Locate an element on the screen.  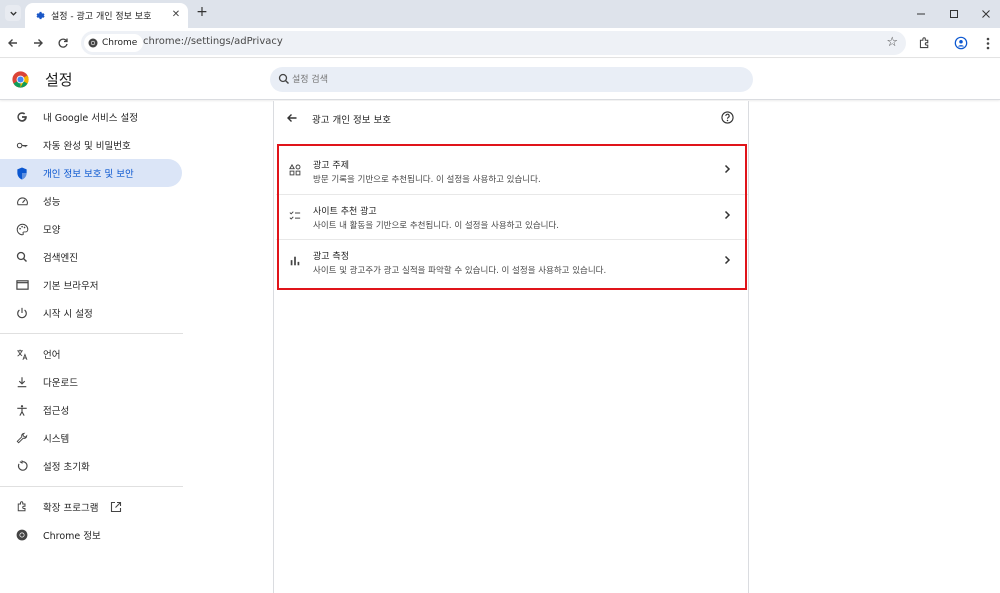
settings-search is located at coordinates (511, 79).